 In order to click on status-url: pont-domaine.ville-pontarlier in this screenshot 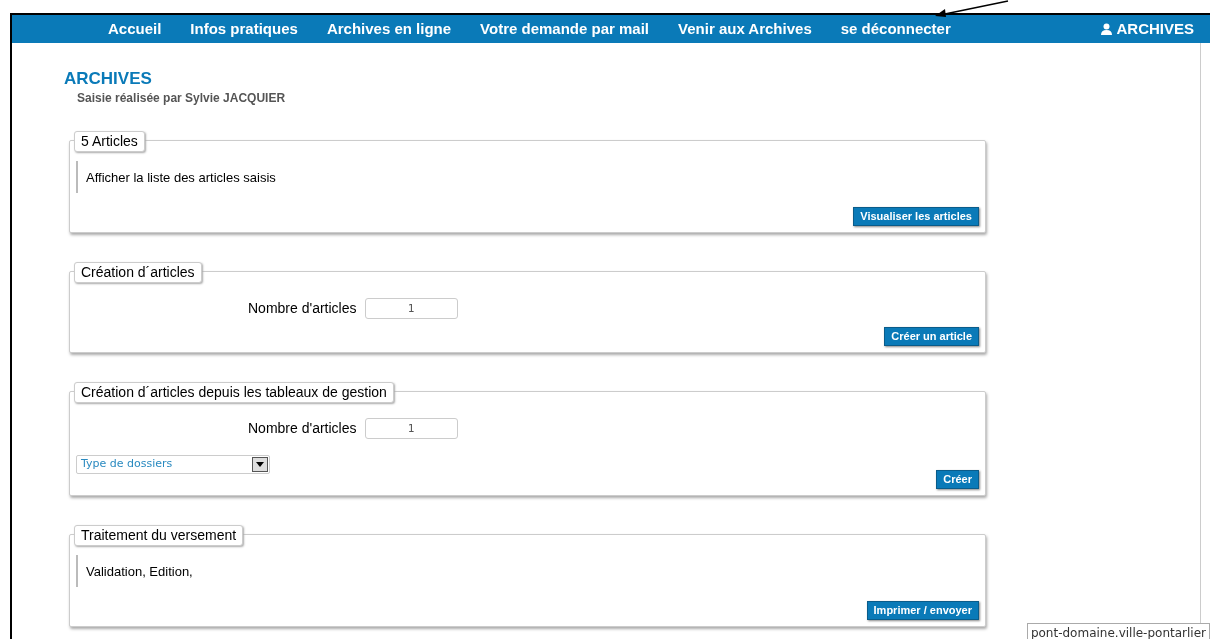, I will do `click(1118, 631)`.